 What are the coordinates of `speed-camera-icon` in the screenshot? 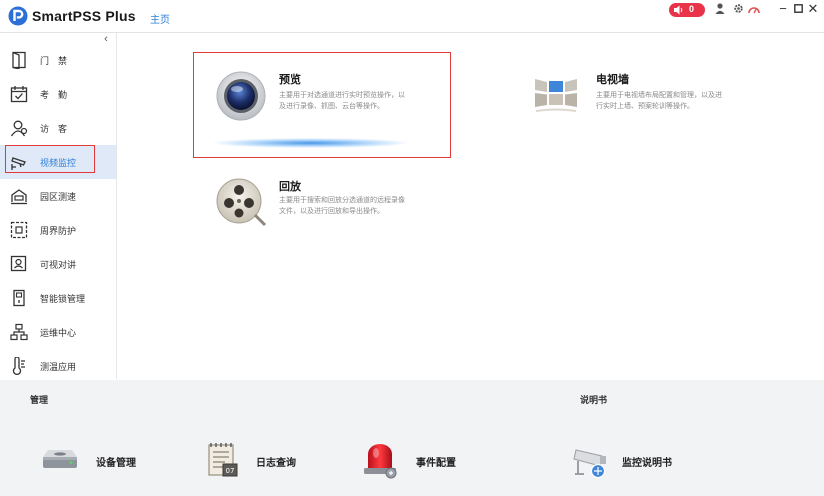 It's located at (19, 197).